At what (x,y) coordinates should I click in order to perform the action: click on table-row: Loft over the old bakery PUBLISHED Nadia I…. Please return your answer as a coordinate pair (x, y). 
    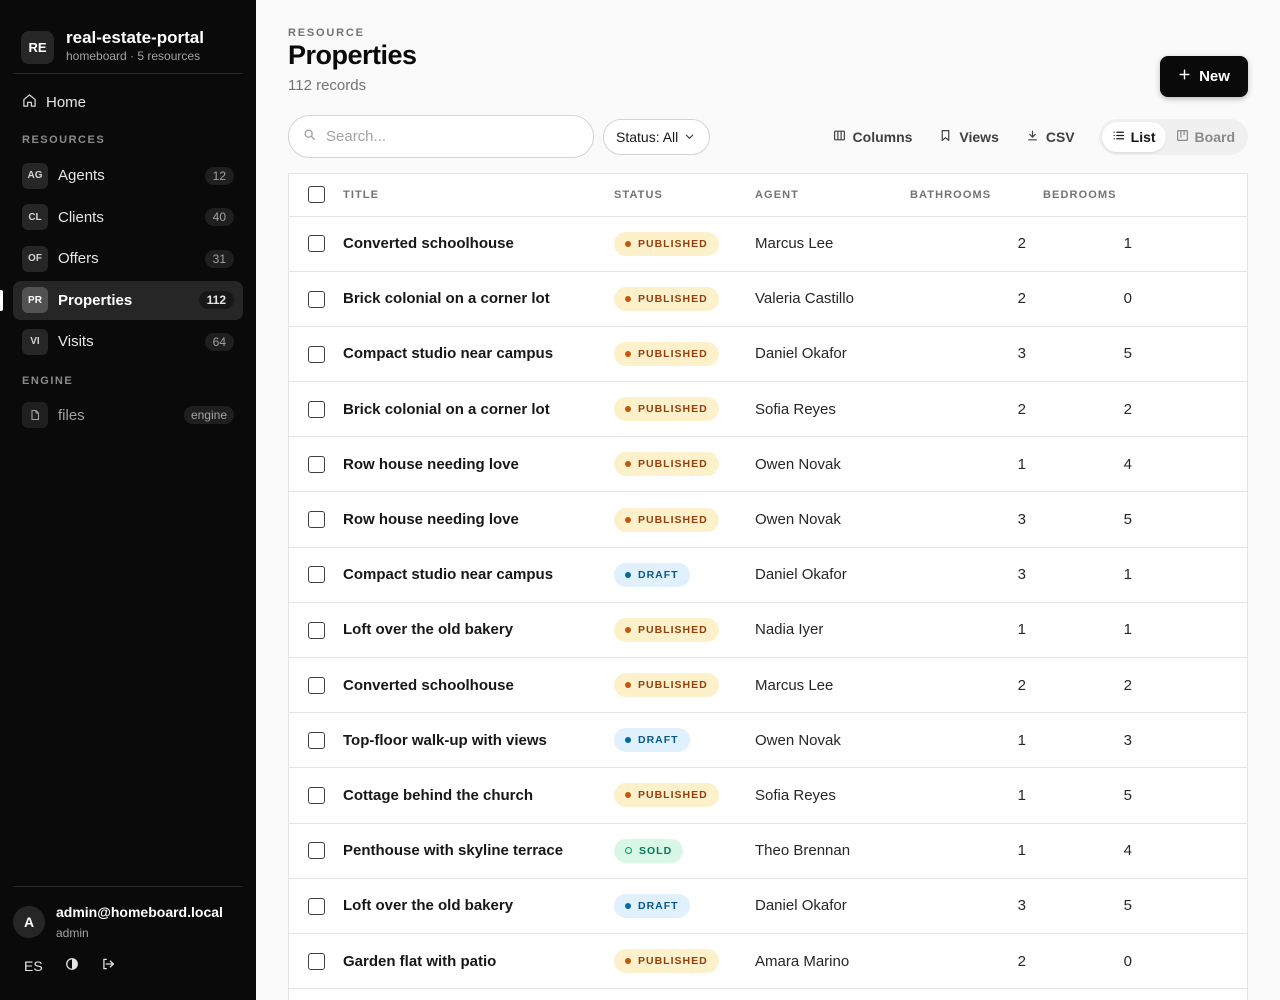
    Looking at the image, I should click on (768, 630).